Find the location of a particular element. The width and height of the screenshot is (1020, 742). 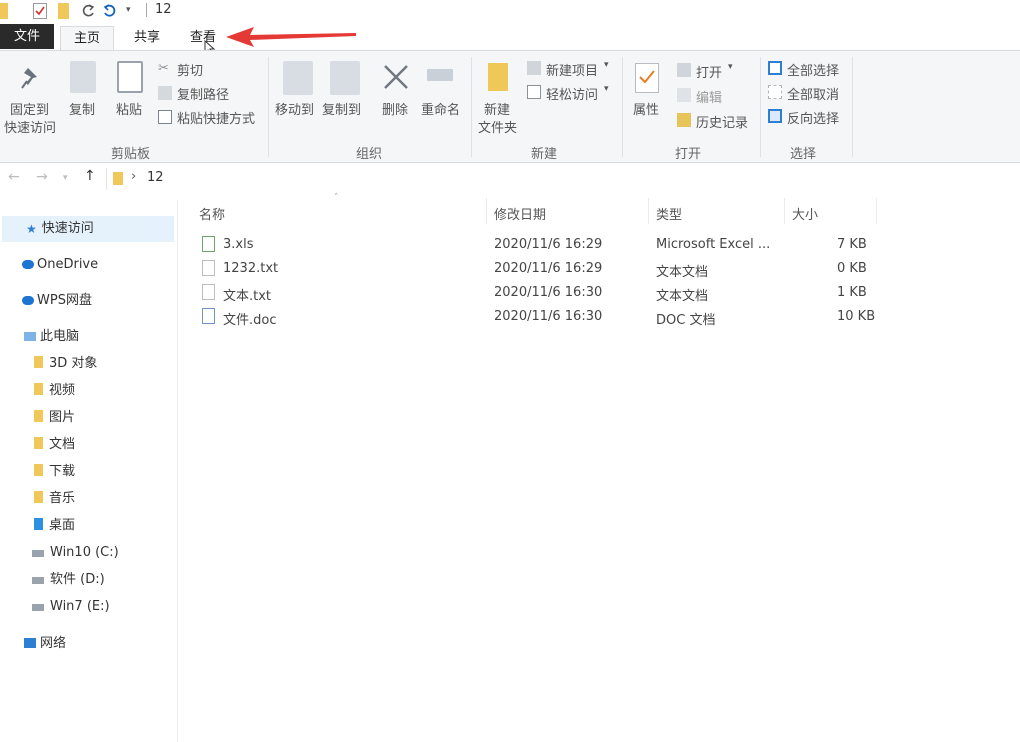

easy-access-button: 轻松访问 is located at coordinates (572, 93).